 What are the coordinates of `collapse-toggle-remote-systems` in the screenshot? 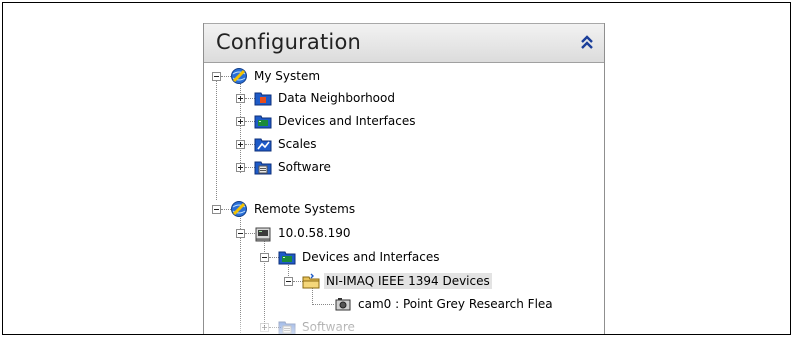 It's located at (216, 209).